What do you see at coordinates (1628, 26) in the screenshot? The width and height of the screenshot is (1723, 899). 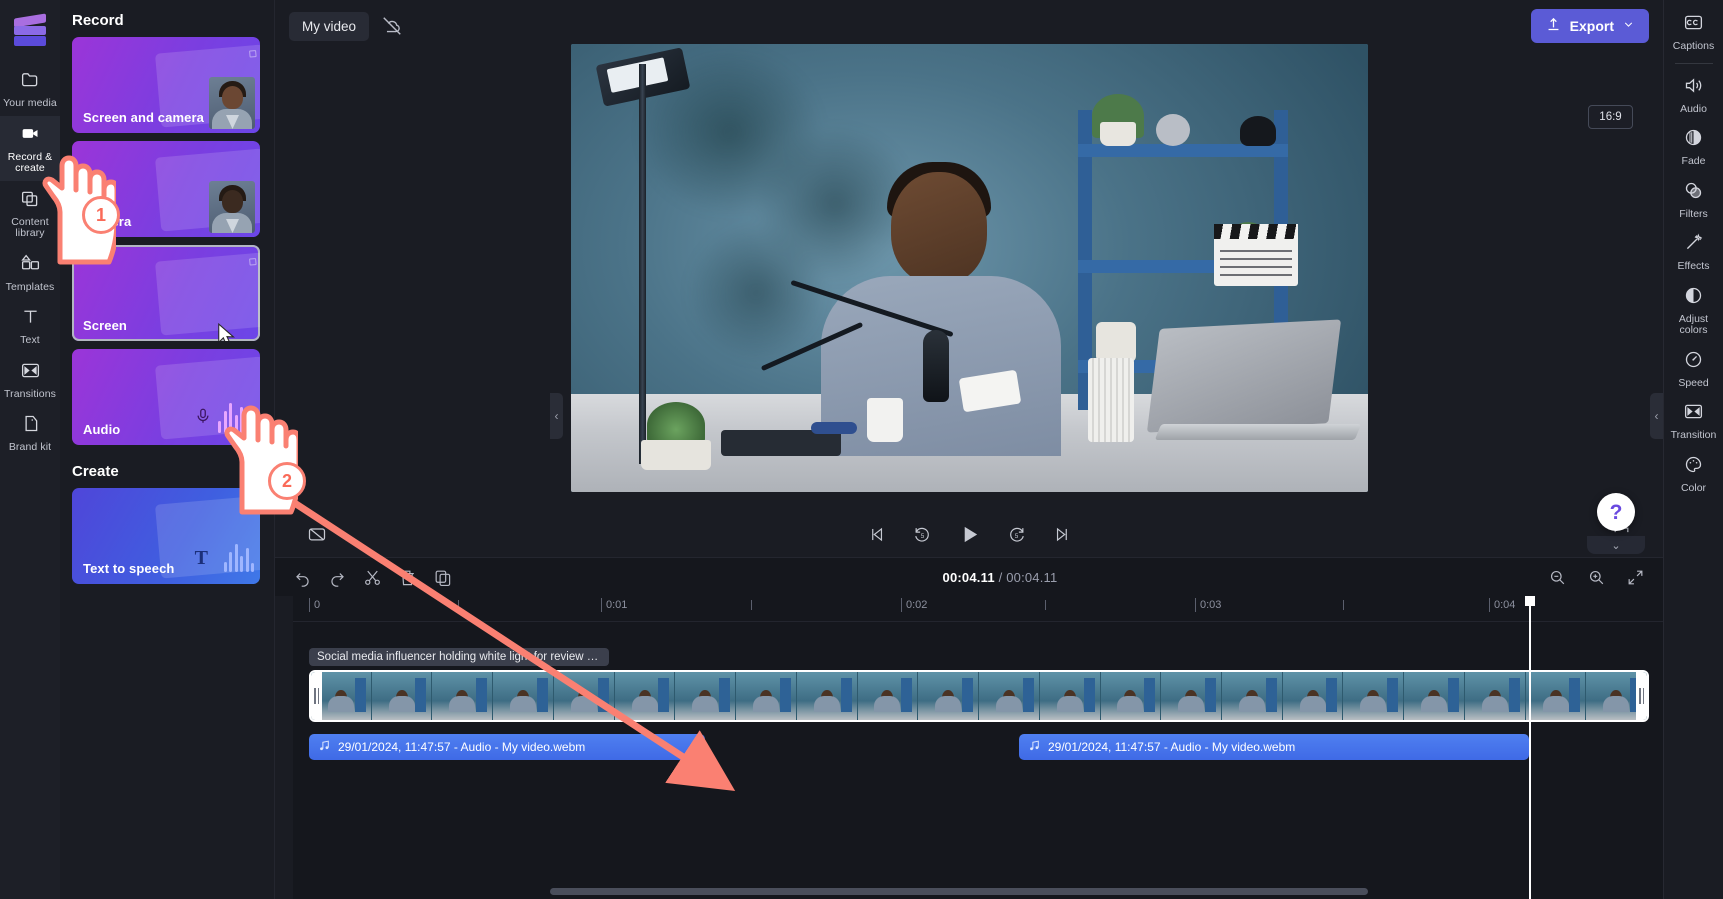 I see `chevron-down-icon` at bounding box center [1628, 26].